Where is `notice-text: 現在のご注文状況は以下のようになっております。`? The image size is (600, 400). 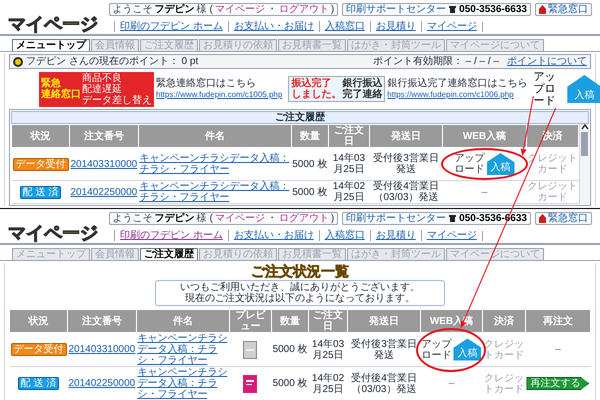 notice-text: 現在のご注文状況は以下のようになっております。 is located at coordinates (300, 298).